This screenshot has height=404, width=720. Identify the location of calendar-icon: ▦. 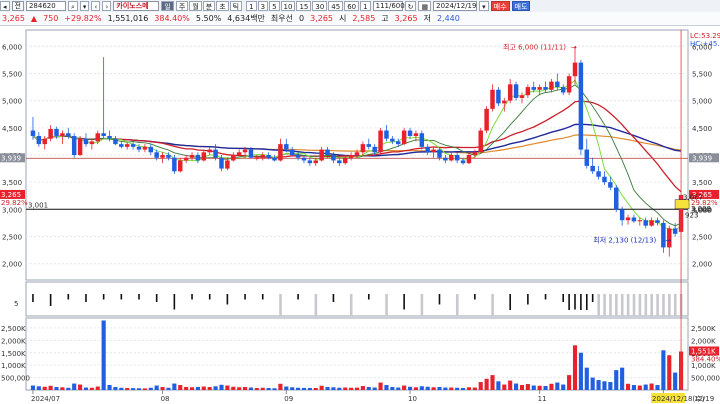
(425, 6).